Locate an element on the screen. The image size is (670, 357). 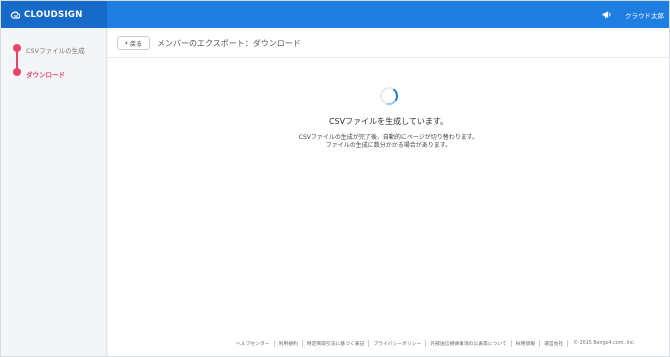
user-menu: クラウド太郎 is located at coordinates (644, 15).